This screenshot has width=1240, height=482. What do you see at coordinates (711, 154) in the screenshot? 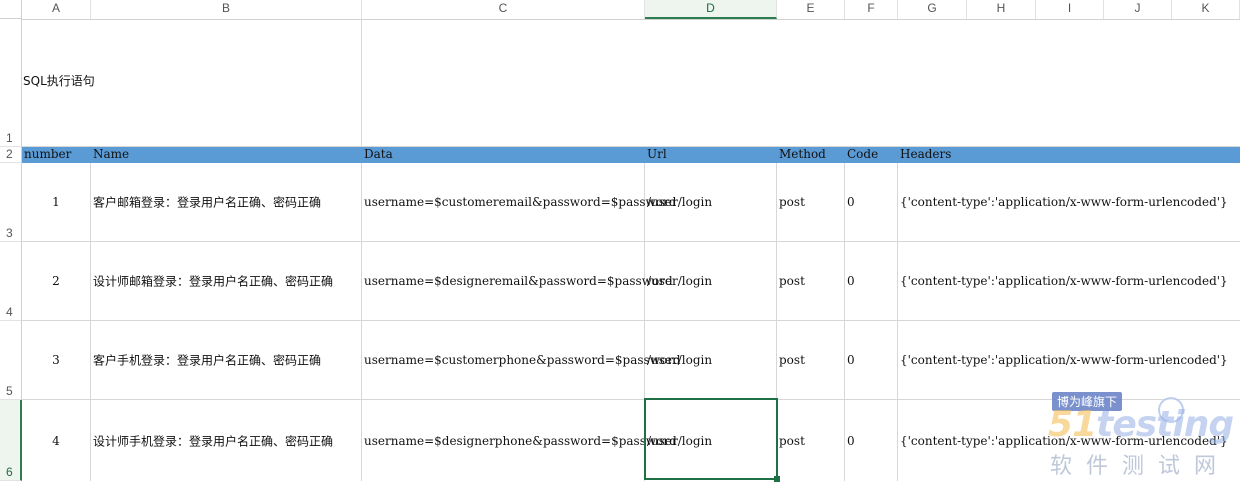
I see `header-url: Url` at bounding box center [711, 154].